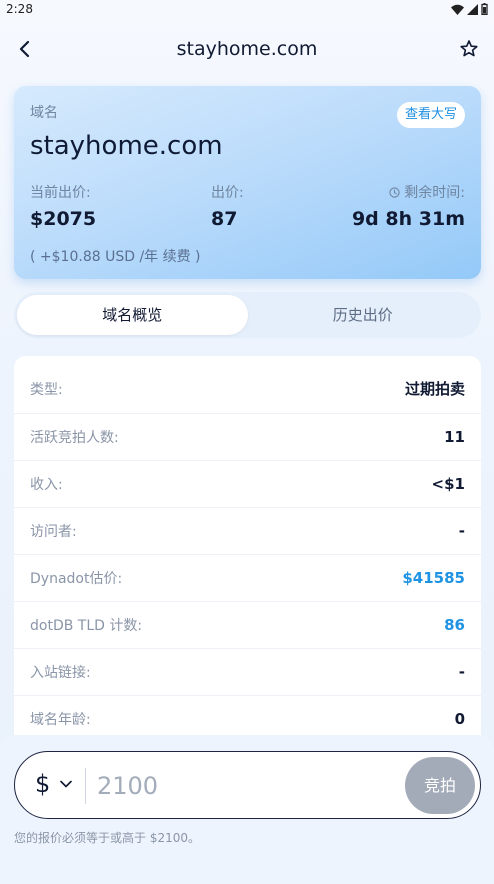 The image size is (494, 884). I want to click on place-bid-button: 竞拍, so click(440, 785).